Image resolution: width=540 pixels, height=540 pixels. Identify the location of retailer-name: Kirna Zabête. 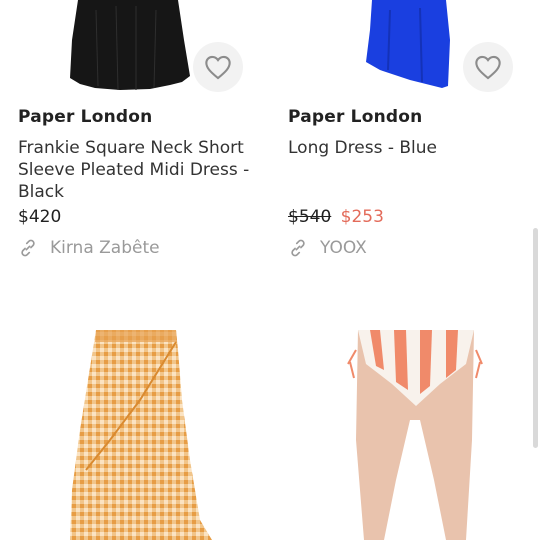
(105, 248).